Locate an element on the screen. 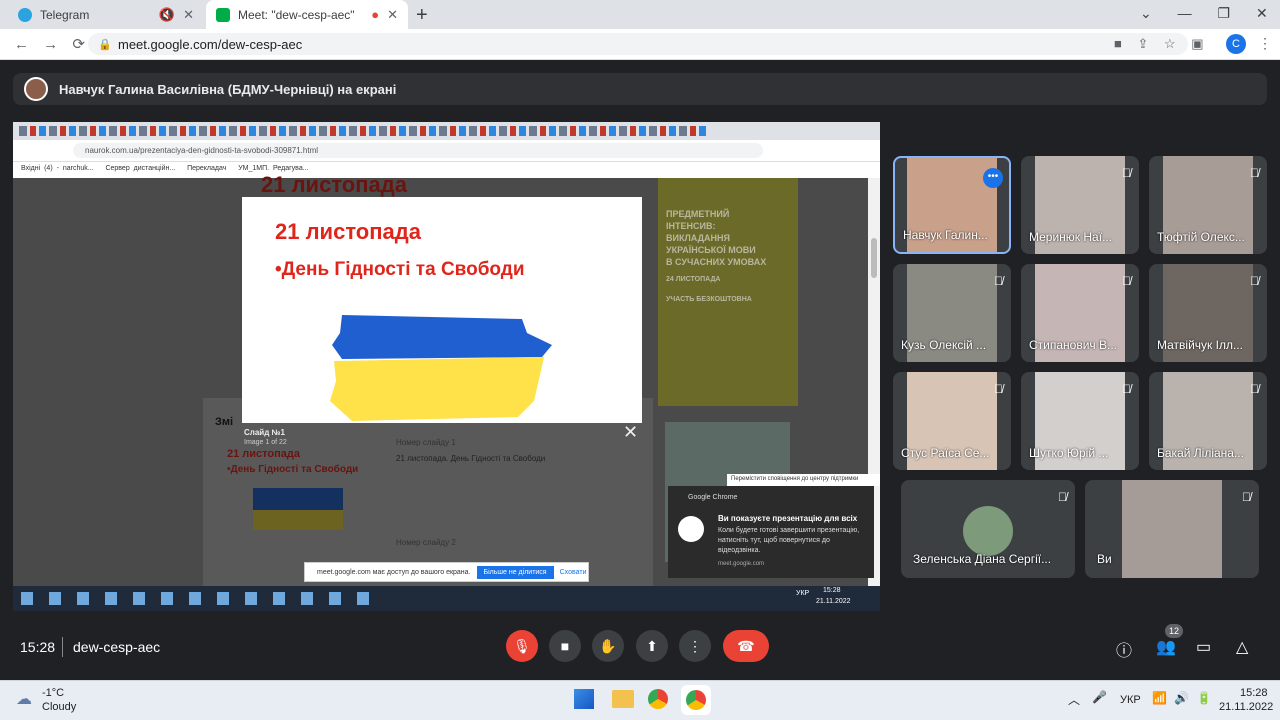  people-icon: 👥 is located at coordinates (1166, 647).